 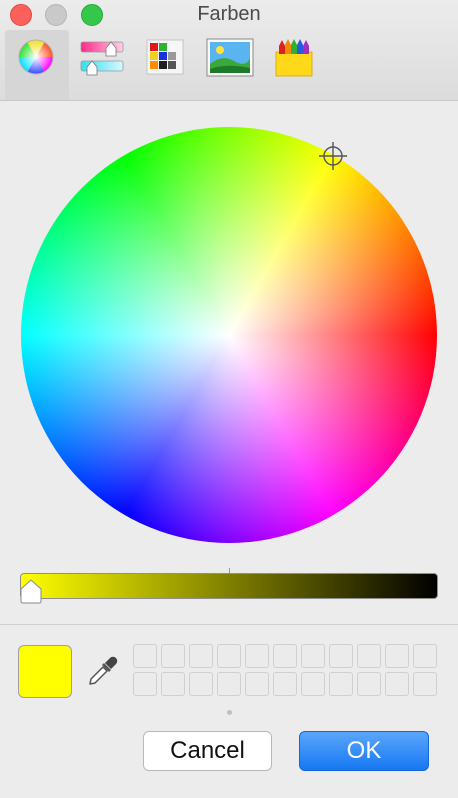 I want to click on tab-color-wheel, so click(x=37, y=65).